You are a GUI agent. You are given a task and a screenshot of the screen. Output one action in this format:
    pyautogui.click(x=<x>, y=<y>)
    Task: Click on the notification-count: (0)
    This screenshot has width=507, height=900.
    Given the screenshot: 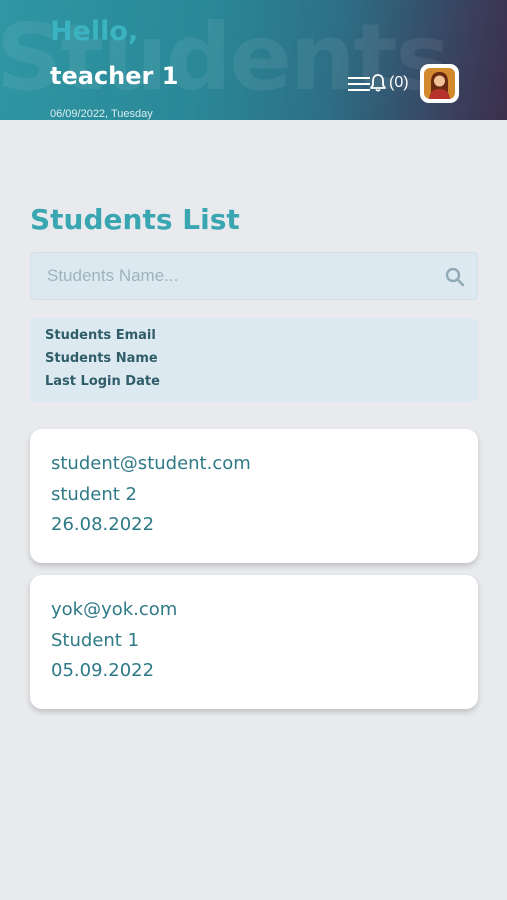 What is the action you would take?
    pyautogui.click(x=399, y=83)
    